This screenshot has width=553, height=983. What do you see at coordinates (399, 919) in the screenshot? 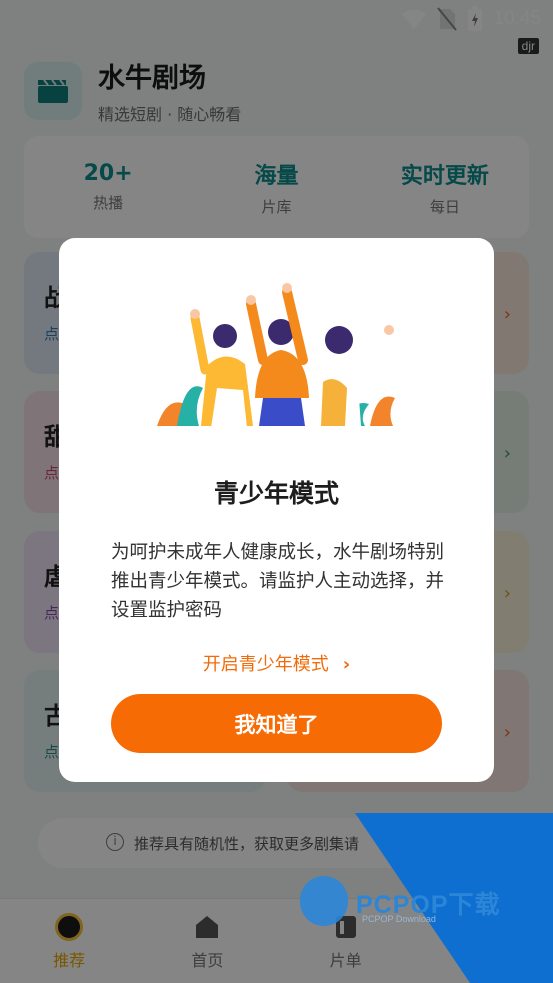
I see `watermark-subtitle: PCPOP Download` at bounding box center [399, 919].